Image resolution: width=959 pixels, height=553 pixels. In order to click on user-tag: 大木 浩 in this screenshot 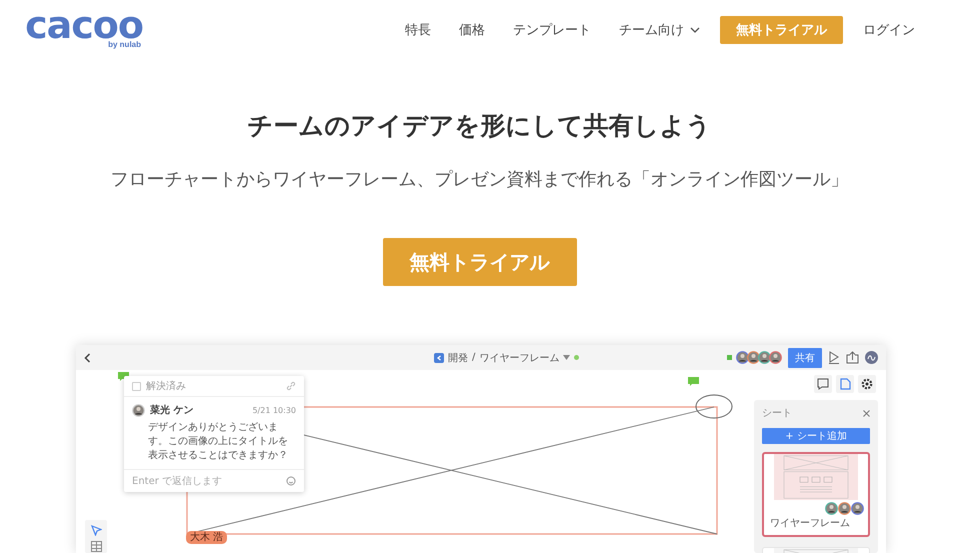, I will do `click(207, 537)`.